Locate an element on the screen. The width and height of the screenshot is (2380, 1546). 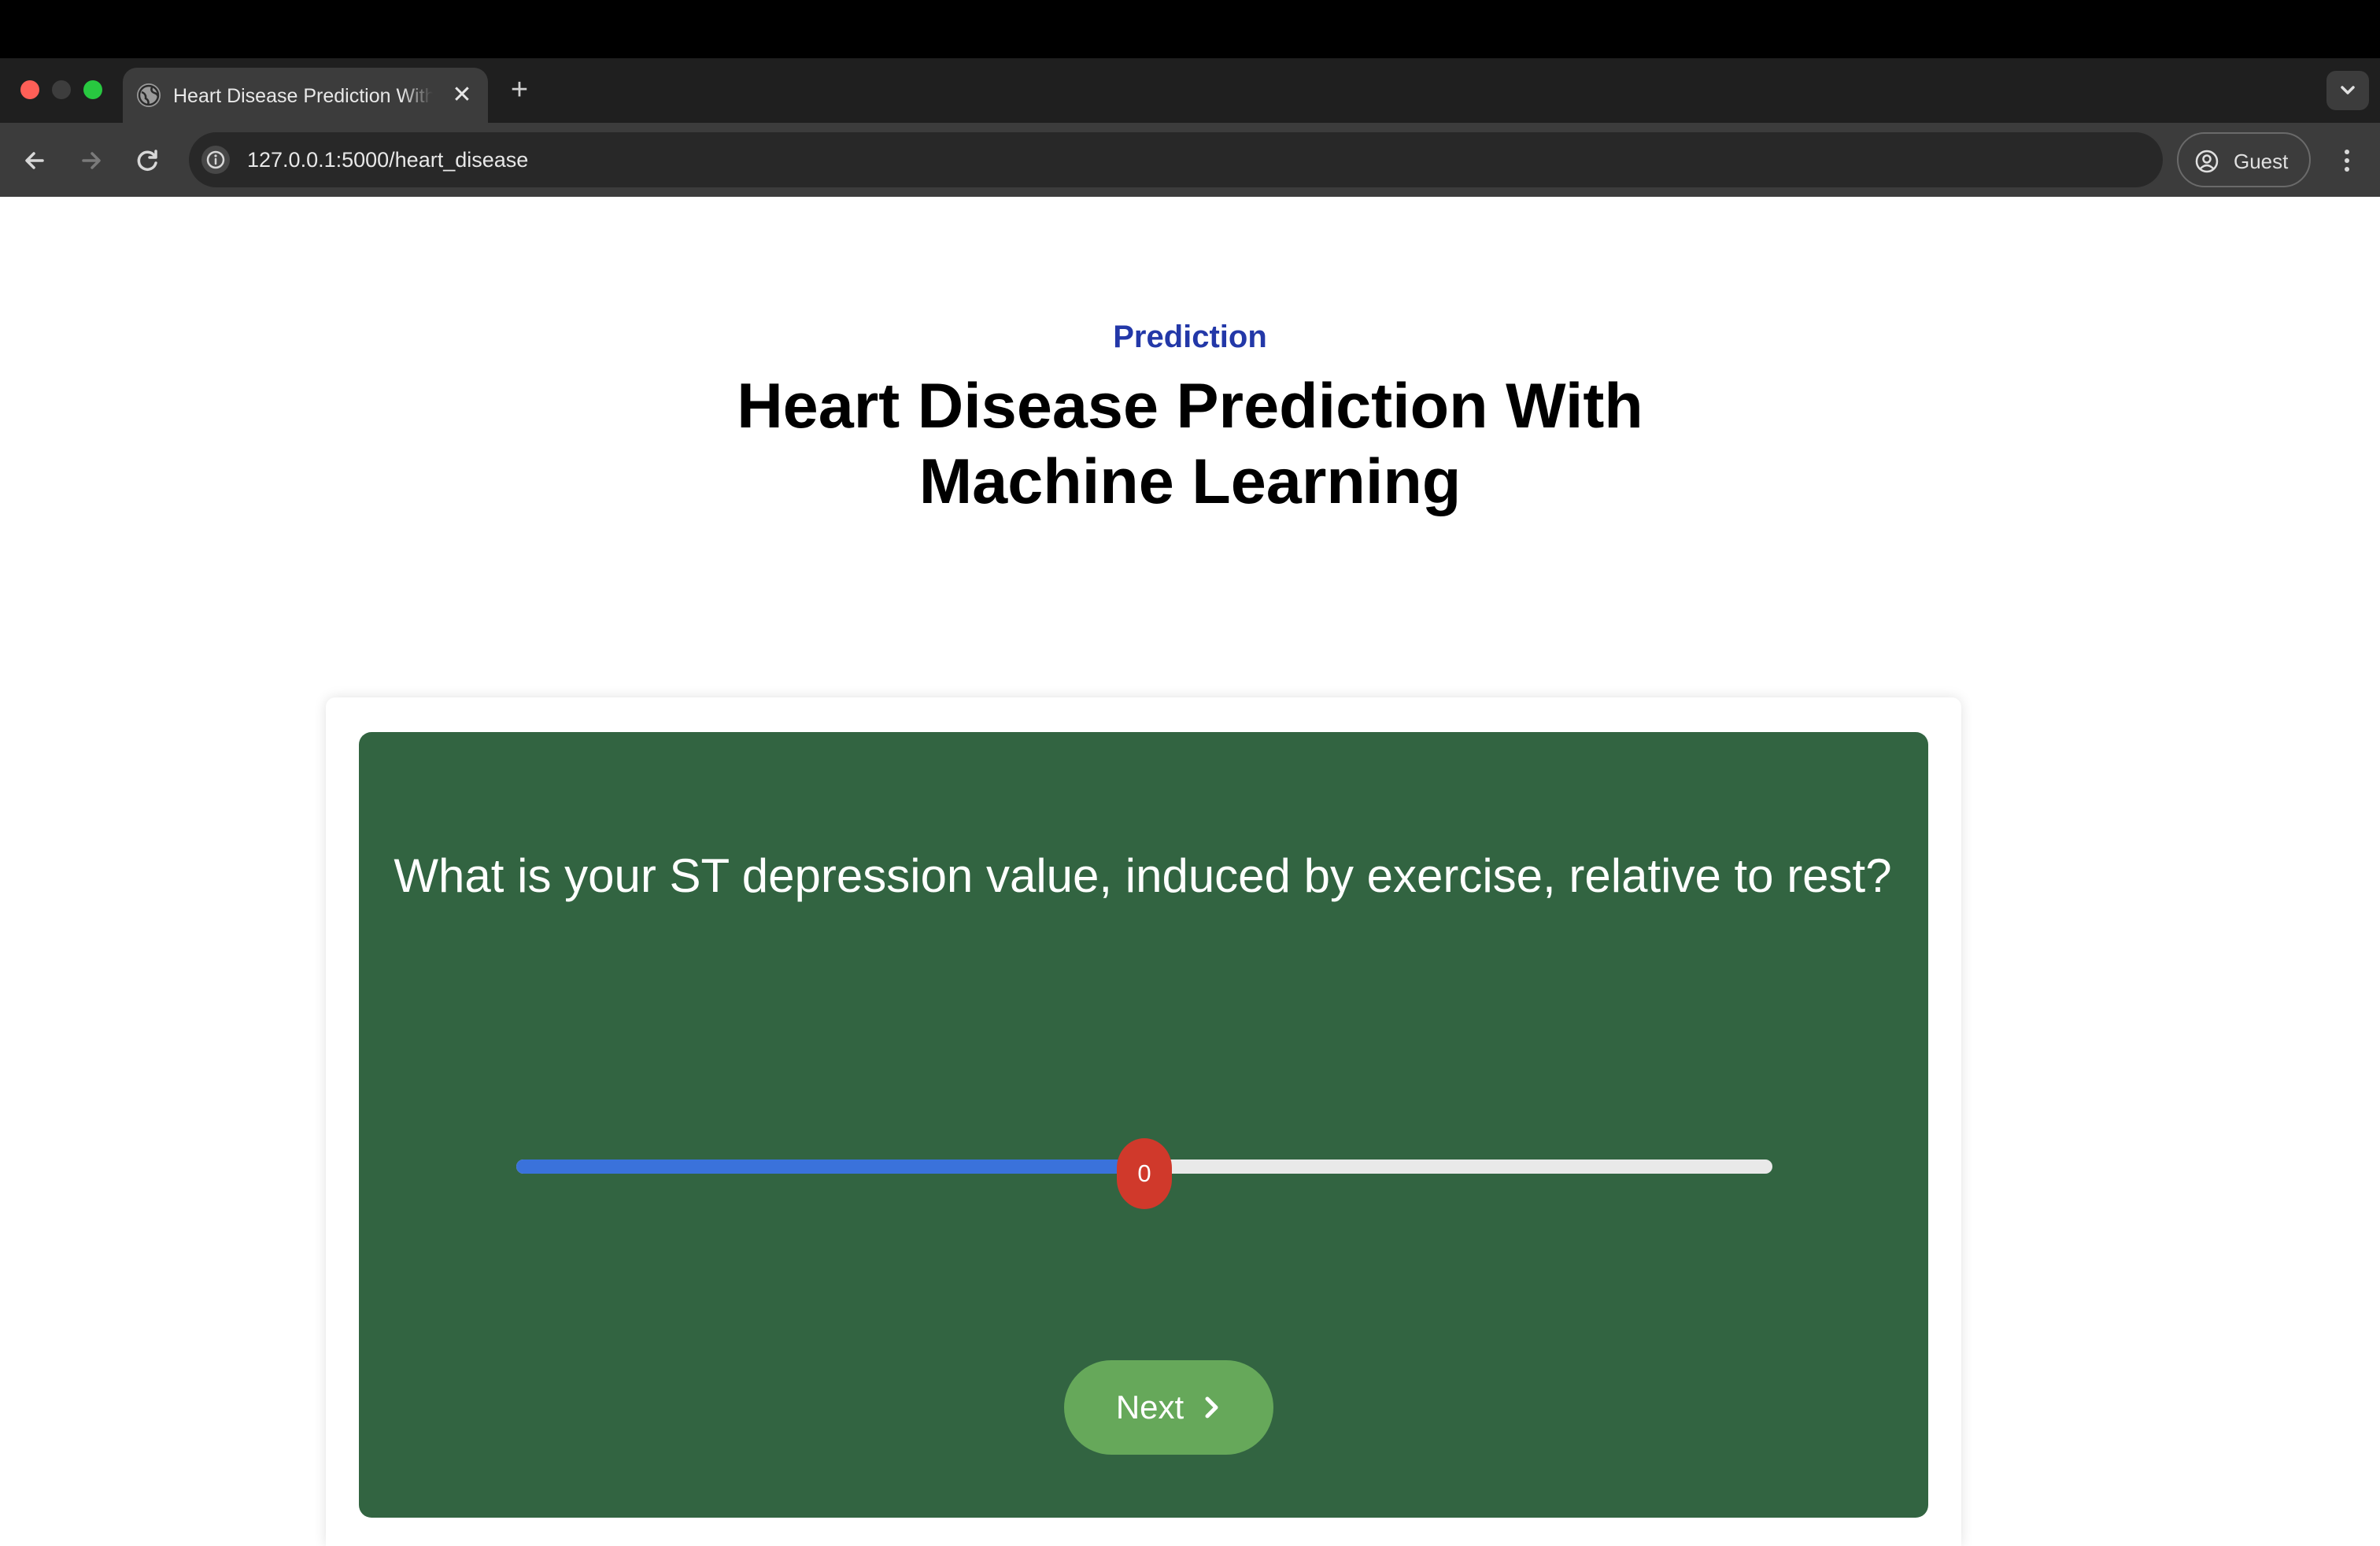
browser-menu-button is located at coordinates (2347, 160).